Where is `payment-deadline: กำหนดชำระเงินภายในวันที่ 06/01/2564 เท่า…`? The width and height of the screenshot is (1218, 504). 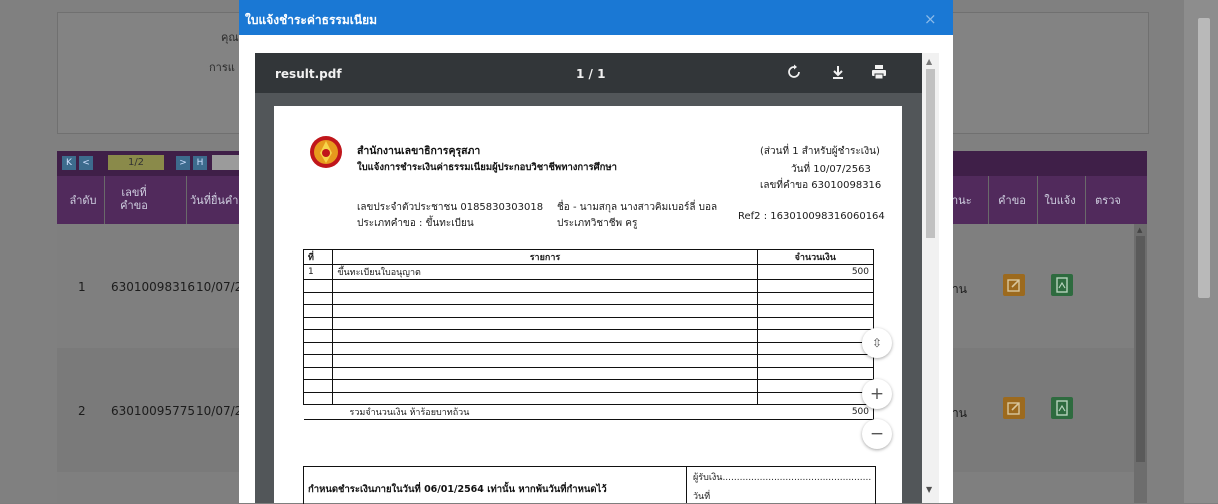
payment-deadline: กำหนดชำระเงินภายในวันที่ 06/01/2564 เท่า… is located at coordinates (457, 489).